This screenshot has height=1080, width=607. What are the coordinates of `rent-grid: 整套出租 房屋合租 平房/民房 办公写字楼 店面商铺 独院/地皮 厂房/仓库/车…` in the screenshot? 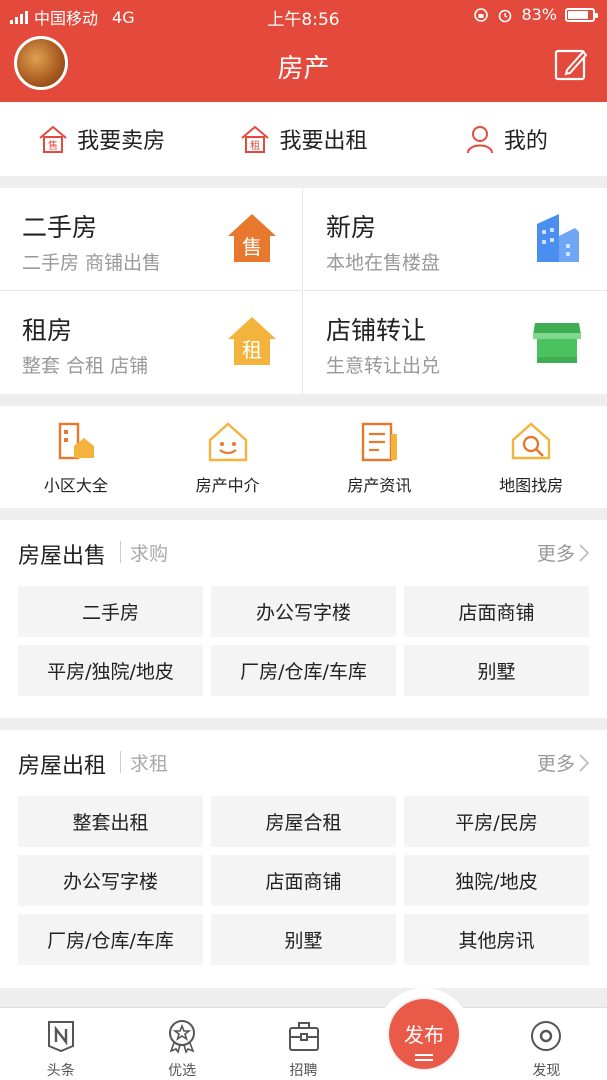 It's located at (303, 880).